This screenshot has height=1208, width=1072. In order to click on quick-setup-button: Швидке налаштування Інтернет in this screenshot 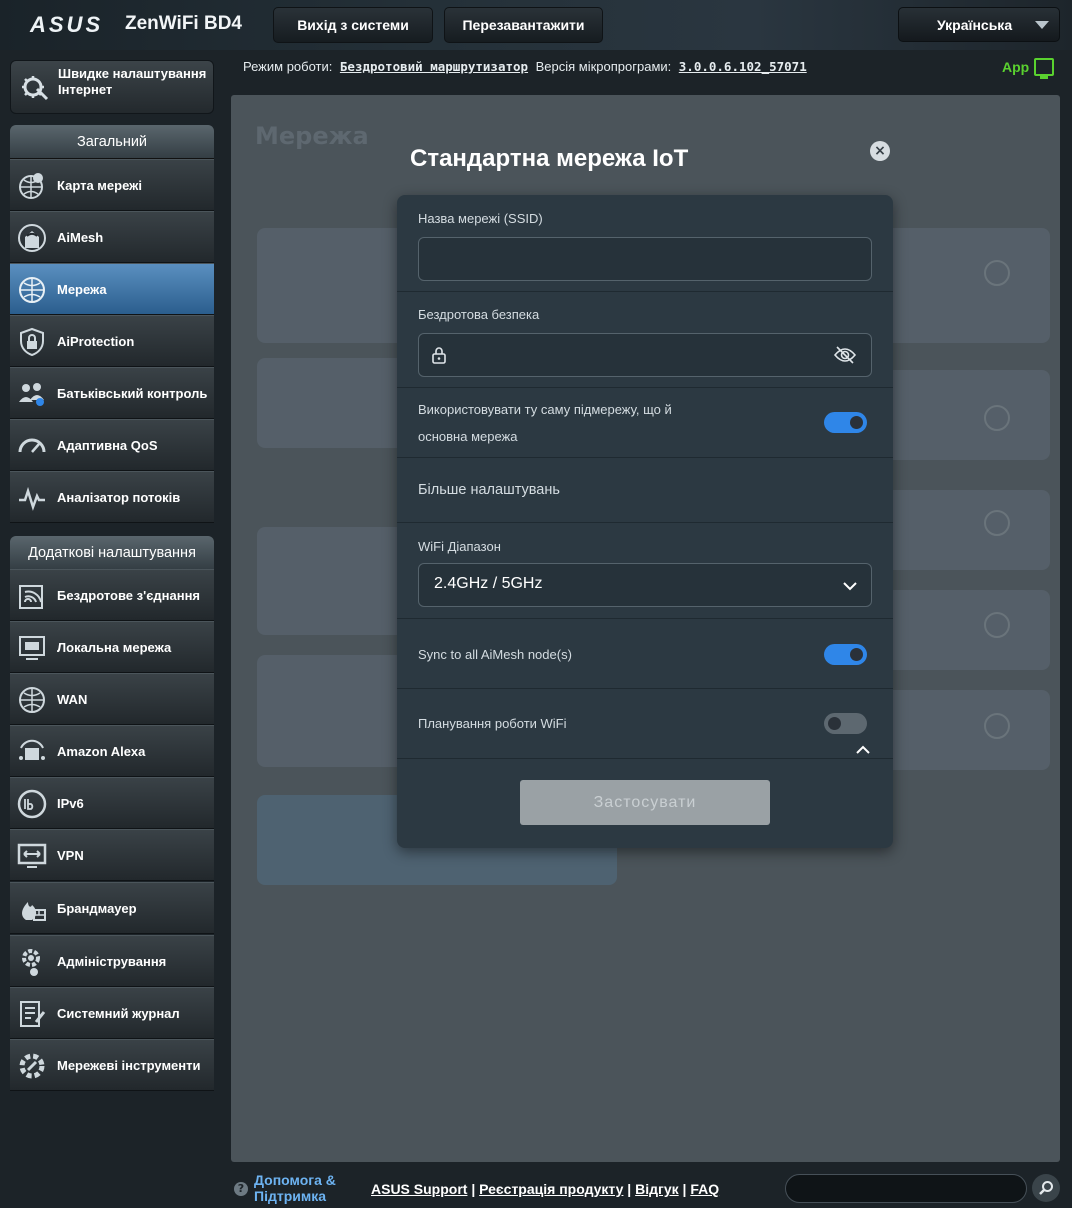, I will do `click(112, 87)`.